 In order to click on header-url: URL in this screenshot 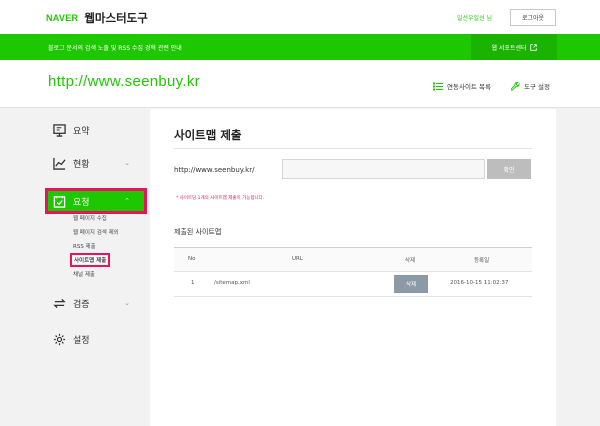, I will do `click(297, 259)`.